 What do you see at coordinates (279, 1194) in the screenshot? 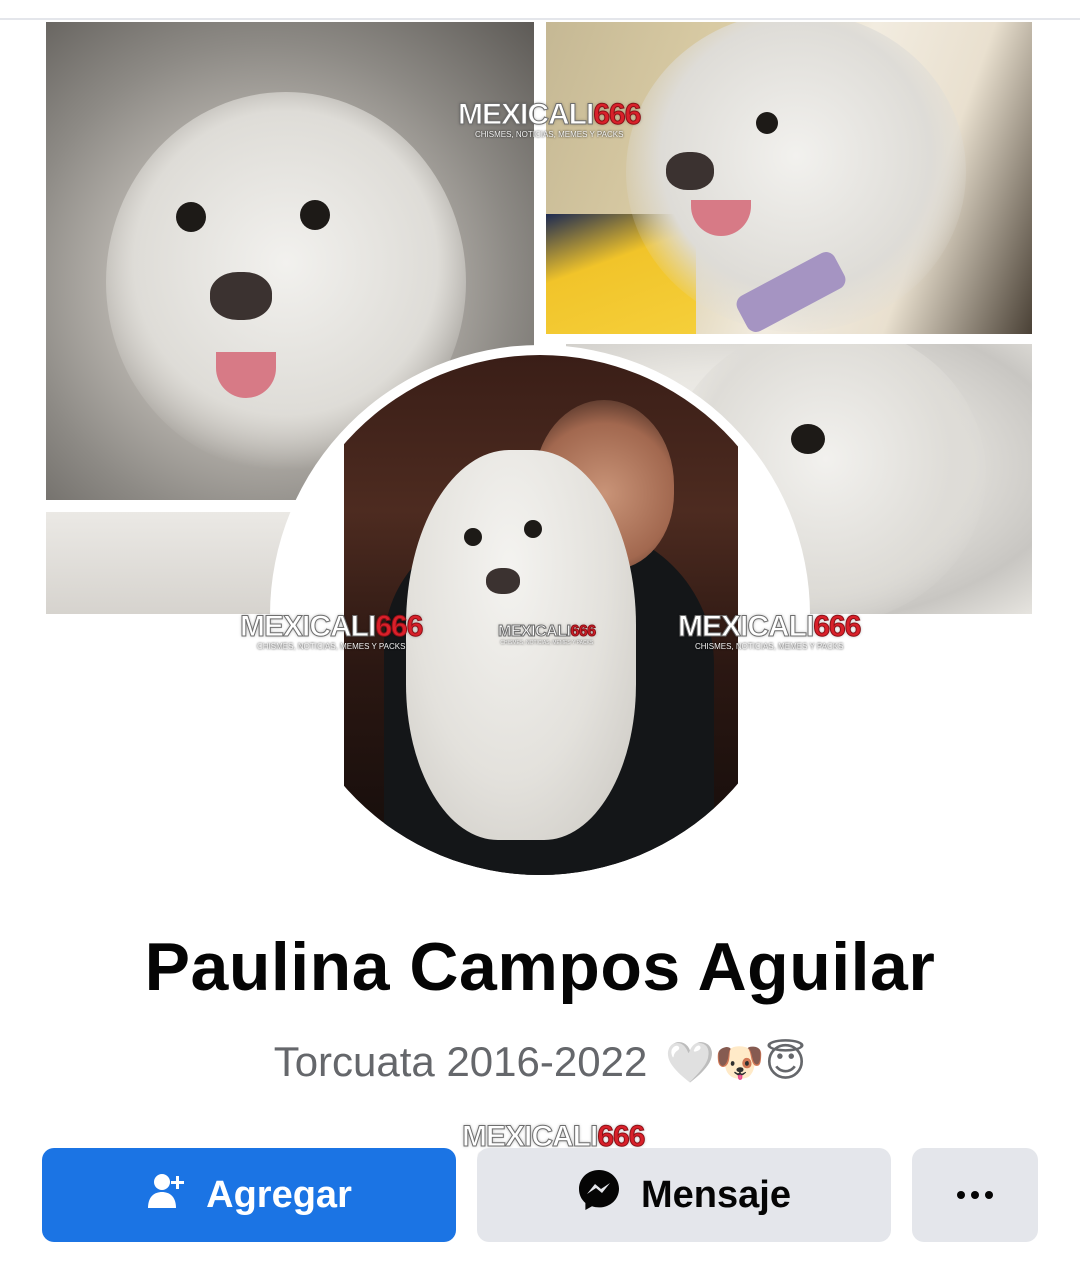
I see `add-friend-label: Agregar` at bounding box center [279, 1194].